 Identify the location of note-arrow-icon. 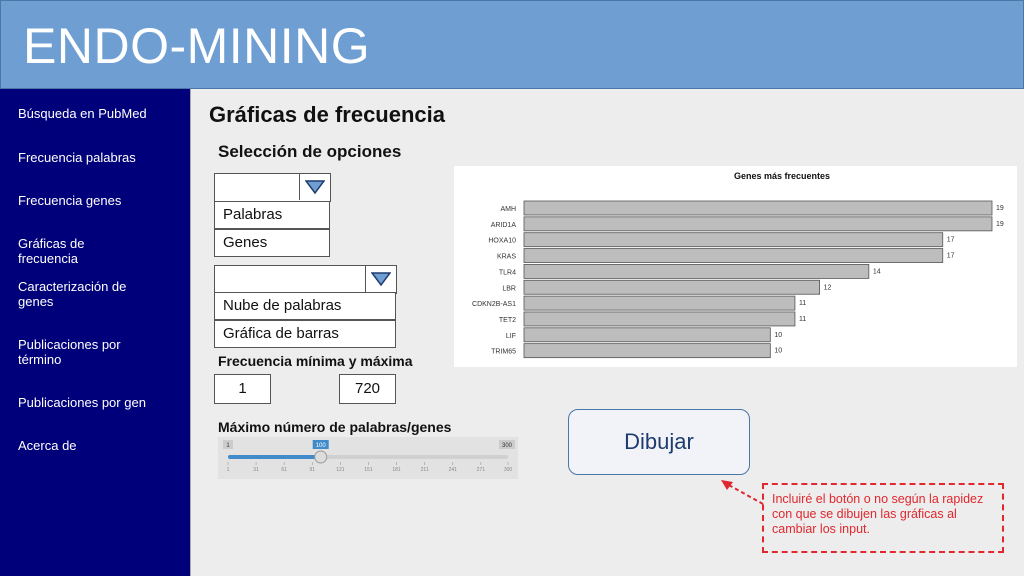
(742, 492).